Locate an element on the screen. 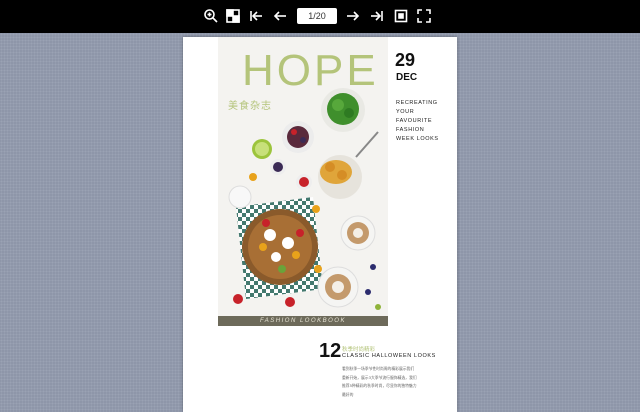 The width and height of the screenshot is (640, 412). tagline-line: RECREATING is located at coordinates (417, 103).